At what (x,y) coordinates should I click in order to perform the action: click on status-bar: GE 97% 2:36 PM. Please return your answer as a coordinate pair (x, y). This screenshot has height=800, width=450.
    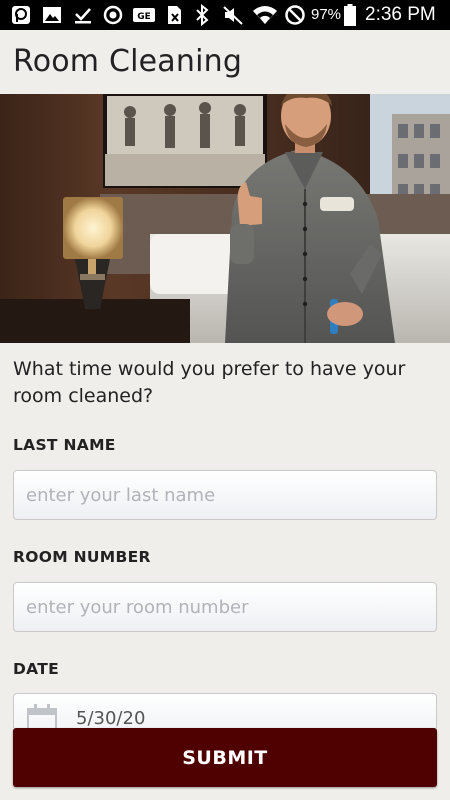
    Looking at the image, I should click on (225, 15).